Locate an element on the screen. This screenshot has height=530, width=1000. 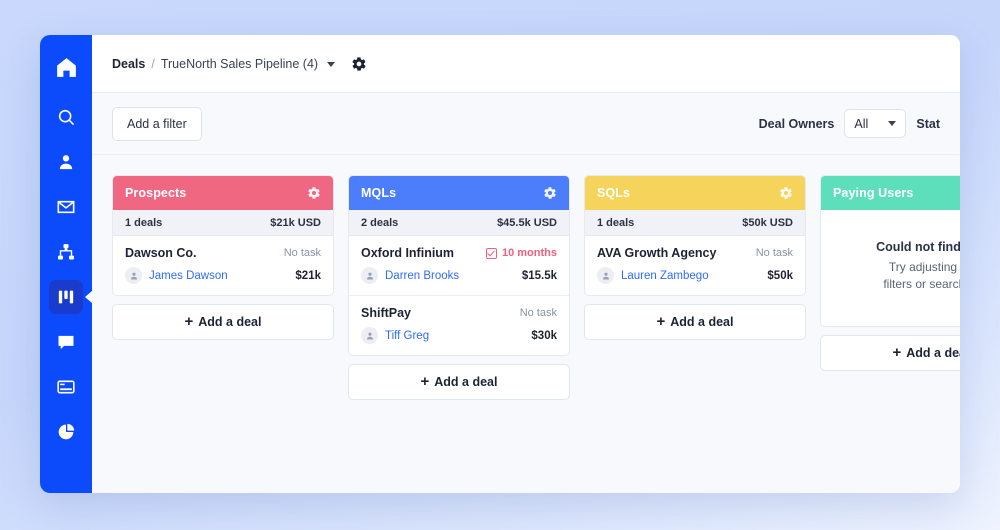
sidebar-item-billing is located at coordinates (66, 387).